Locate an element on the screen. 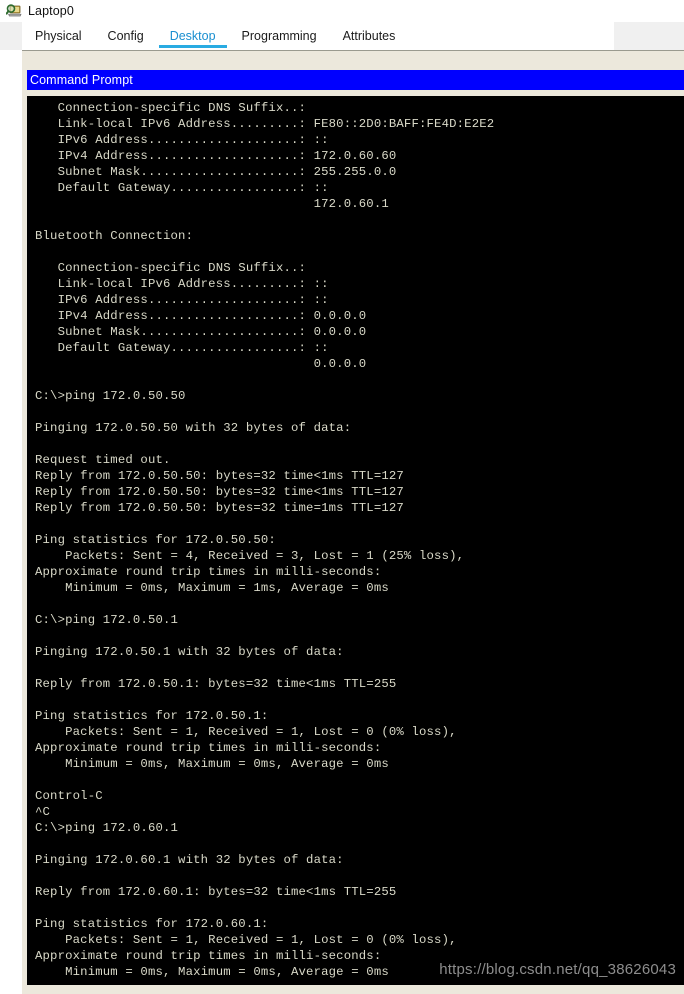 This screenshot has height=994, width=684. tab-programming: Programming is located at coordinates (279, 36).